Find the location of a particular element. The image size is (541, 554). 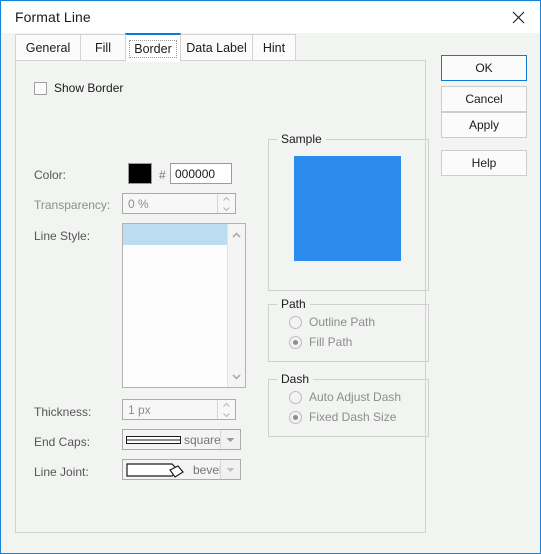

thickness-spin-buttons is located at coordinates (226, 409).